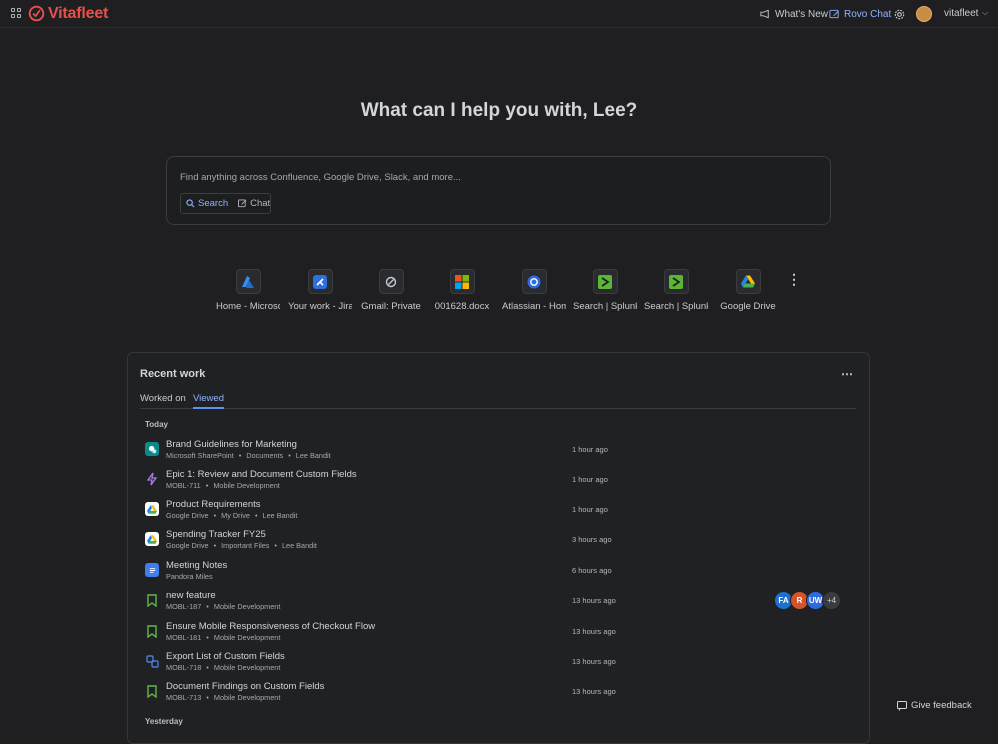 Image resolution: width=998 pixels, height=744 pixels. What do you see at coordinates (391, 281) in the screenshot?
I see `gmail-icon` at bounding box center [391, 281].